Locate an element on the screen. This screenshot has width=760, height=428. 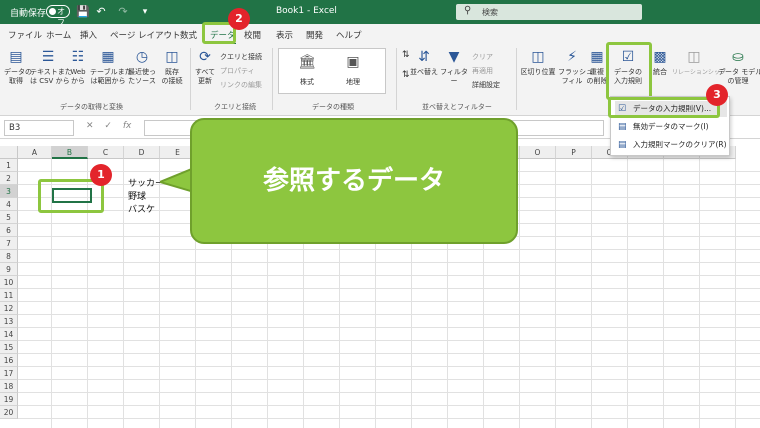
cell-d3: 野球 is located at coordinates (137, 195).